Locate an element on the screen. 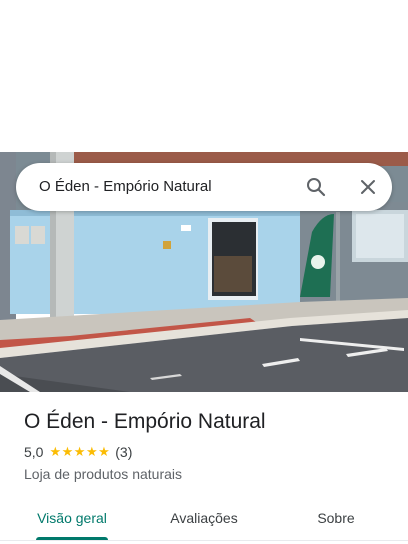 This screenshot has height=544, width=408. tab-about: Sobre is located at coordinates (336, 518).